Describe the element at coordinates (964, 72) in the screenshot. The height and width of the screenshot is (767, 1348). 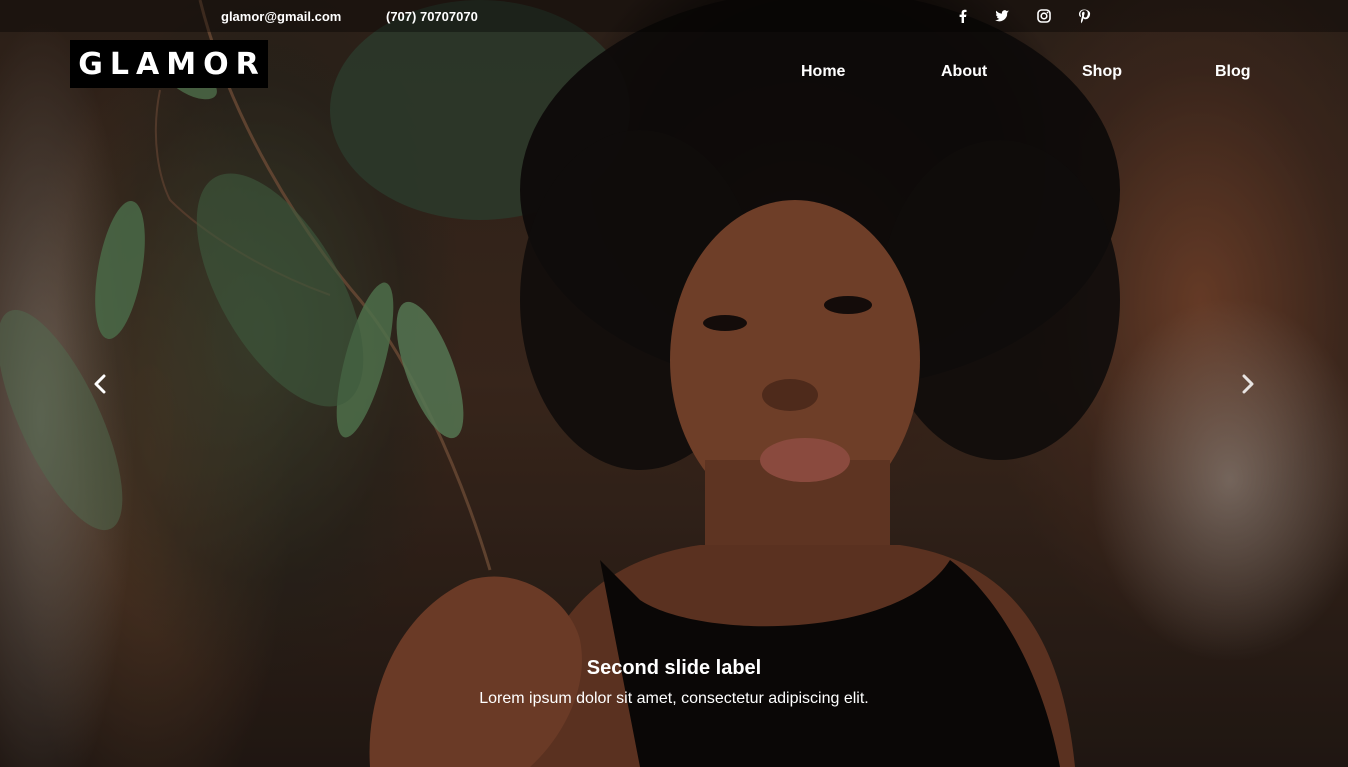
I see `nav-item-about: About` at that location.